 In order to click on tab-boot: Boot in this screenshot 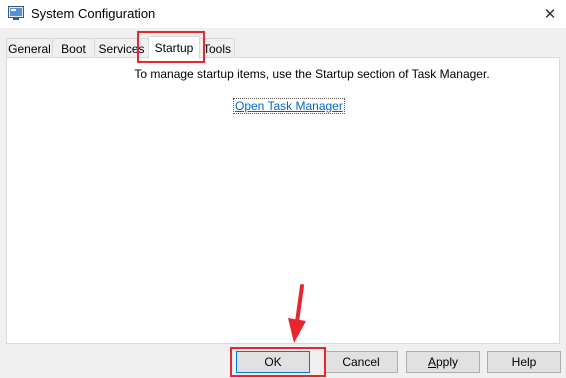, I will do `click(73, 48)`.